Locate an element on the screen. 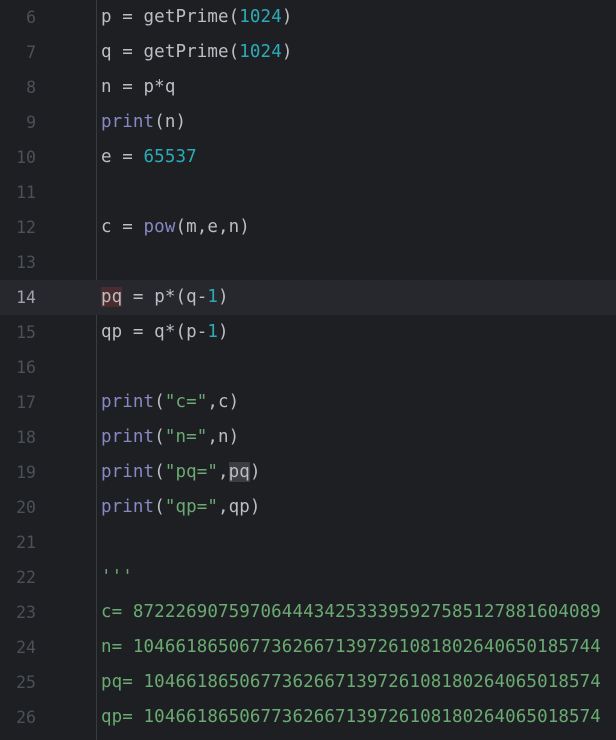 The width and height of the screenshot is (616, 740). line-number: 16 is located at coordinates (26, 367).